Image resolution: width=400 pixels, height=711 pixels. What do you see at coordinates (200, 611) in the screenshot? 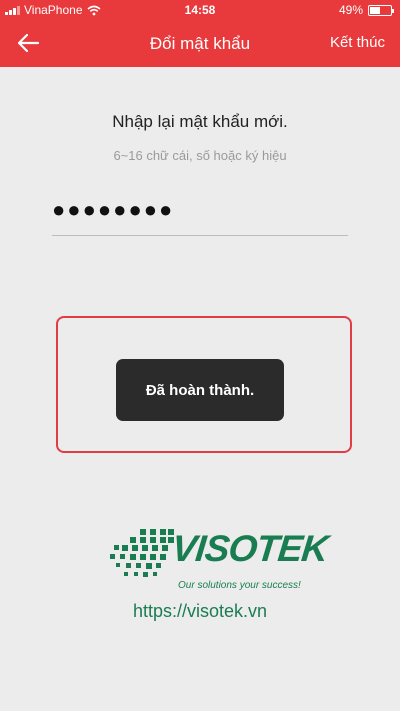
I see `website-url: https://visotek.vn` at bounding box center [200, 611].